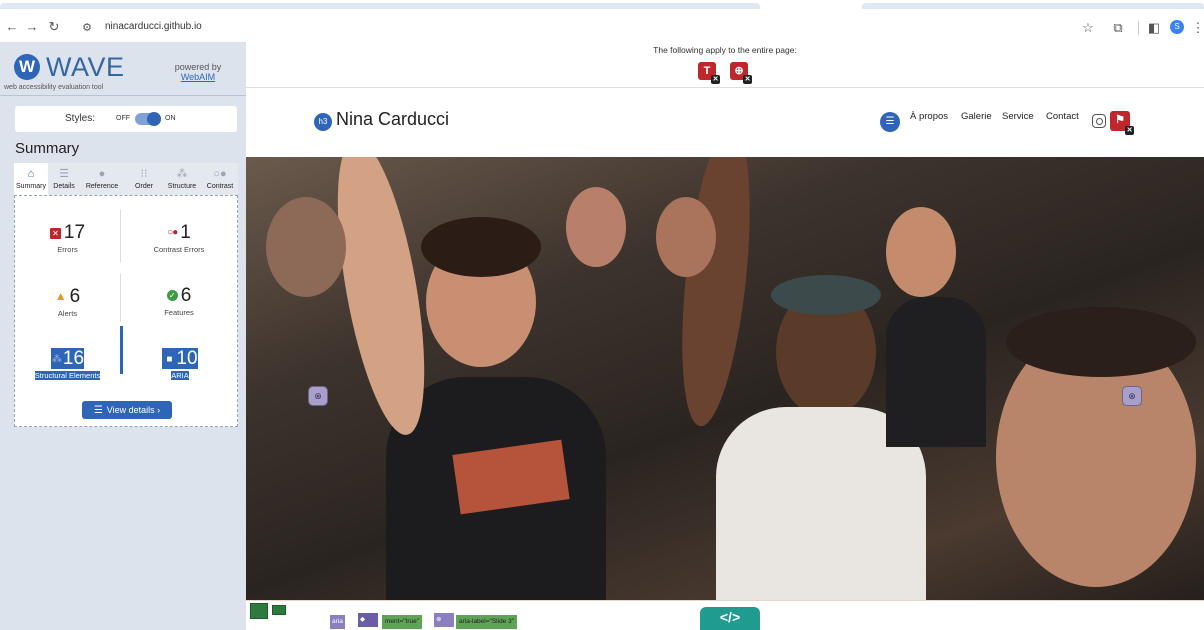  Describe the element at coordinates (392, 119) in the screenshot. I see `site-title: Nina Carducci` at that location.